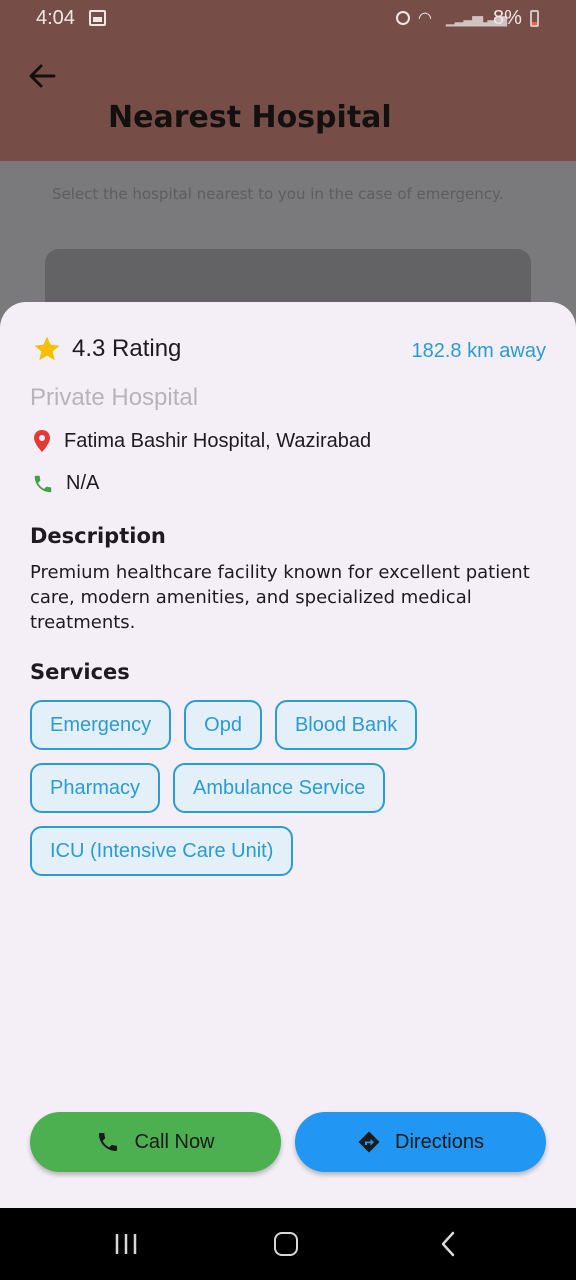 The image size is (576, 1280). I want to click on call-now-button: Call Now, so click(155, 1142).